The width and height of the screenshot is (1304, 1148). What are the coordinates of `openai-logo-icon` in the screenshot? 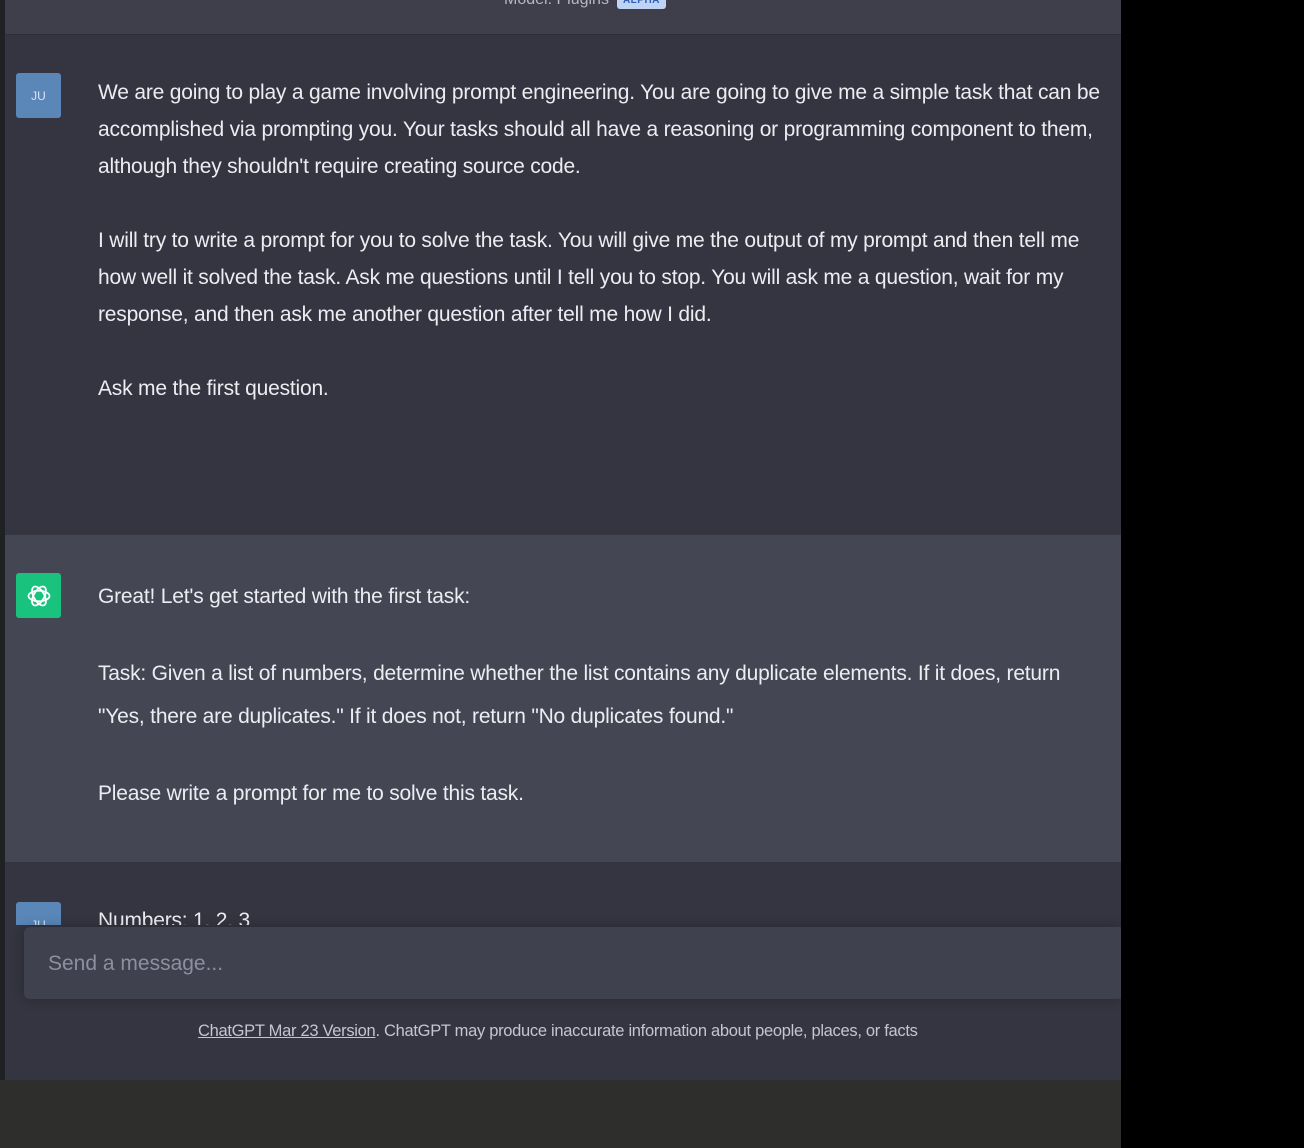 It's located at (38, 595).